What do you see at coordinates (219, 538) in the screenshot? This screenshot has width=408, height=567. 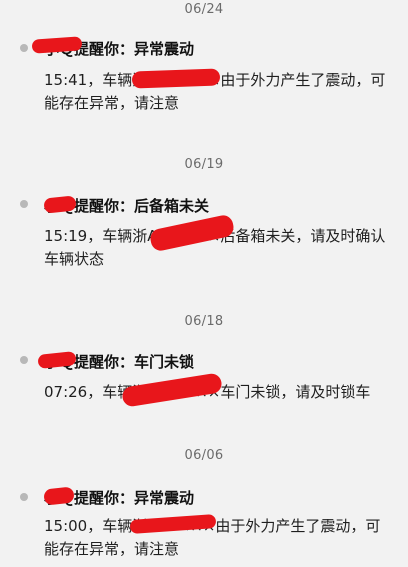 I see `notification-body: 15:00，车辆浙AA0×××由于外力产生了震动，可能存在异常，请注意` at bounding box center [219, 538].